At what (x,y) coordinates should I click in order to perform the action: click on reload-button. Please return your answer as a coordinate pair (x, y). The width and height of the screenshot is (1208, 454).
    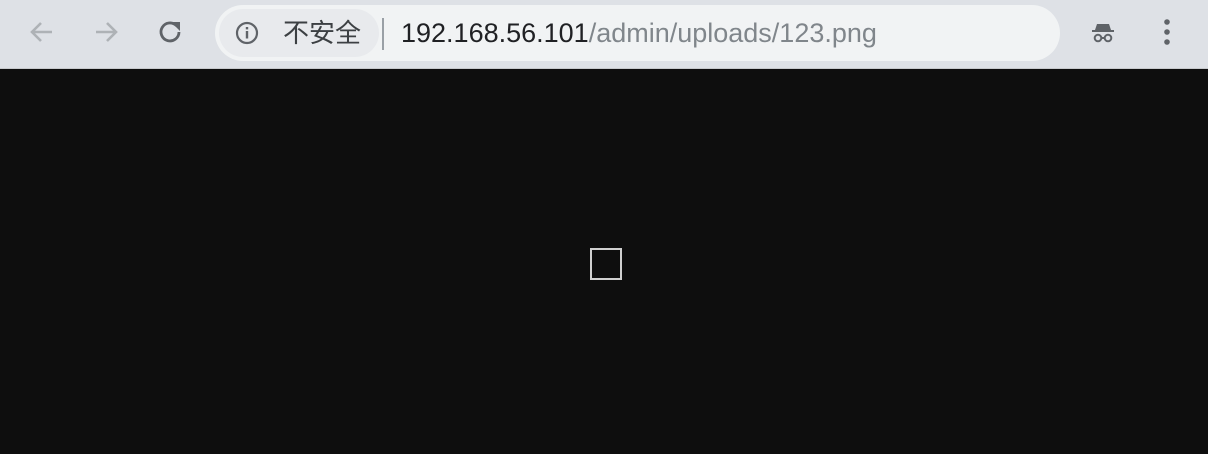
    Looking at the image, I should click on (170, 32).